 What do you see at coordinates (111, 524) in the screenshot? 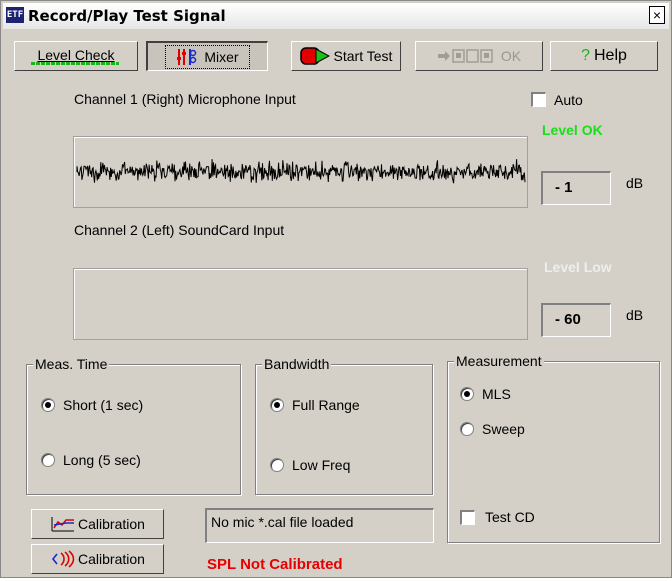
I see `mic-calibration-label: Calibration` at bounding box center [111, 524].